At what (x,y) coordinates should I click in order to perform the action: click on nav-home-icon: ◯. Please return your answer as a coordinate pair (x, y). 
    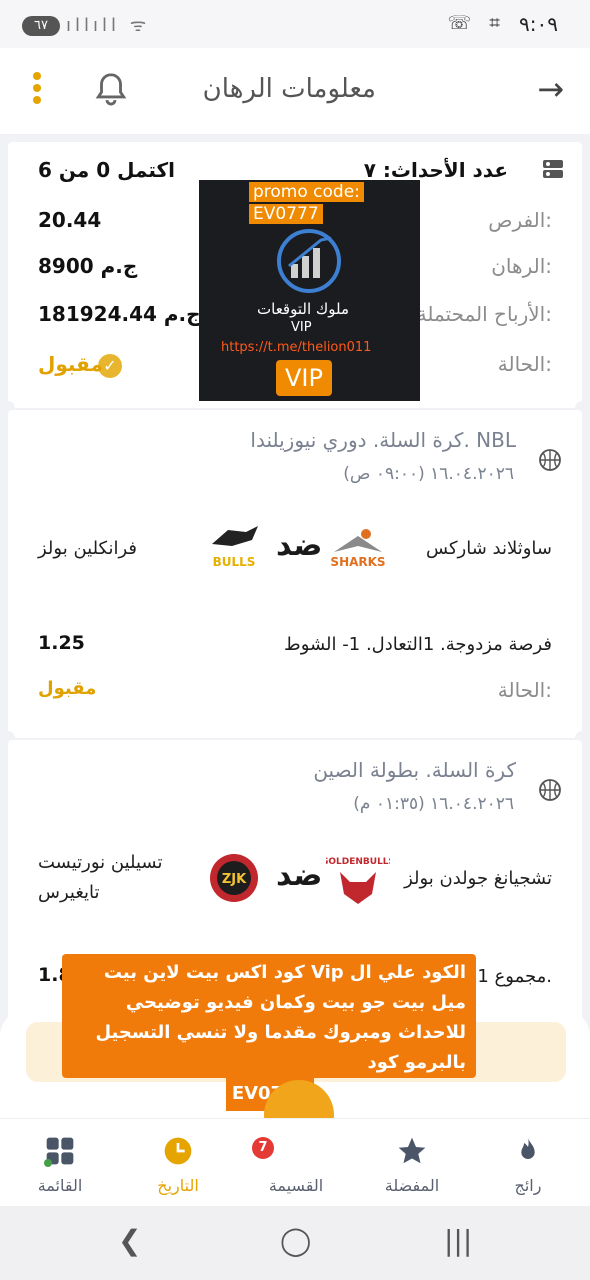
    Looking at the image, I should click on (295, 1240).